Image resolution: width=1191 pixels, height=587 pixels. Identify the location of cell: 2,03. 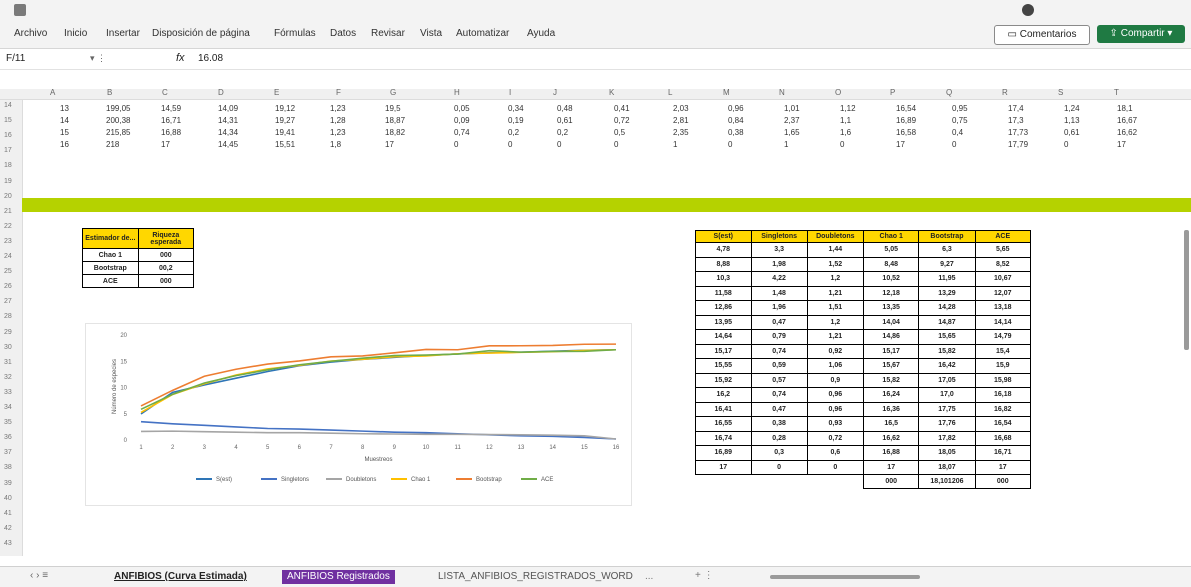
(681, 108).